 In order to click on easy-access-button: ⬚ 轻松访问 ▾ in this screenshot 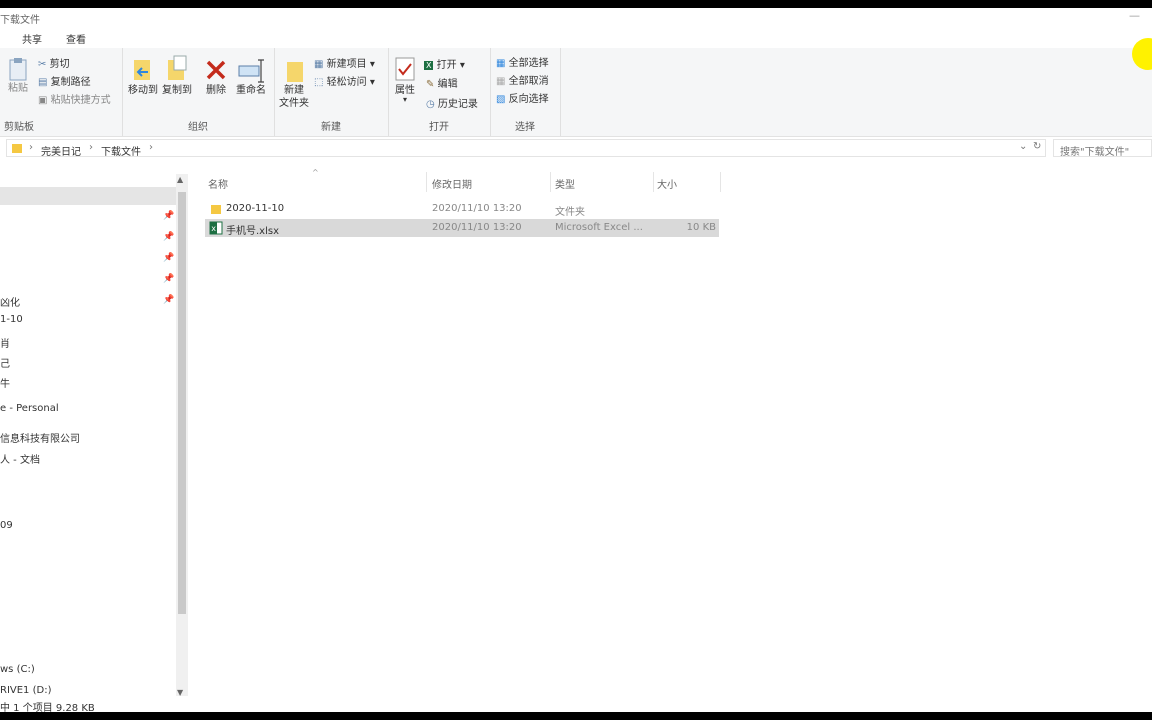, I will do `click(344, 80)`.